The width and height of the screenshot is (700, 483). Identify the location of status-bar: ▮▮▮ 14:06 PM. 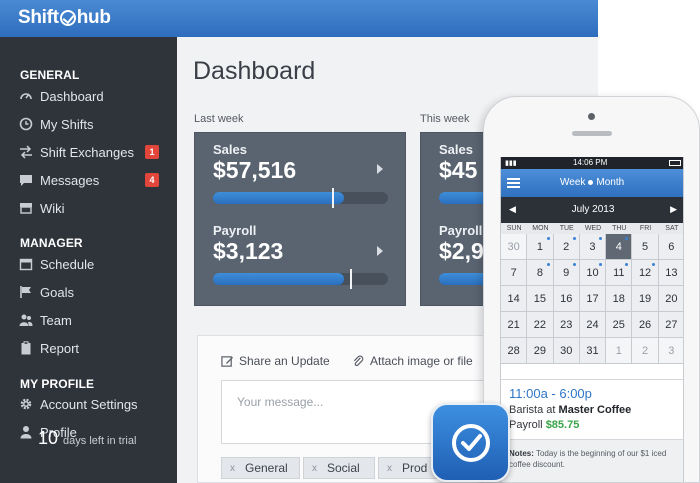
(592, 163).